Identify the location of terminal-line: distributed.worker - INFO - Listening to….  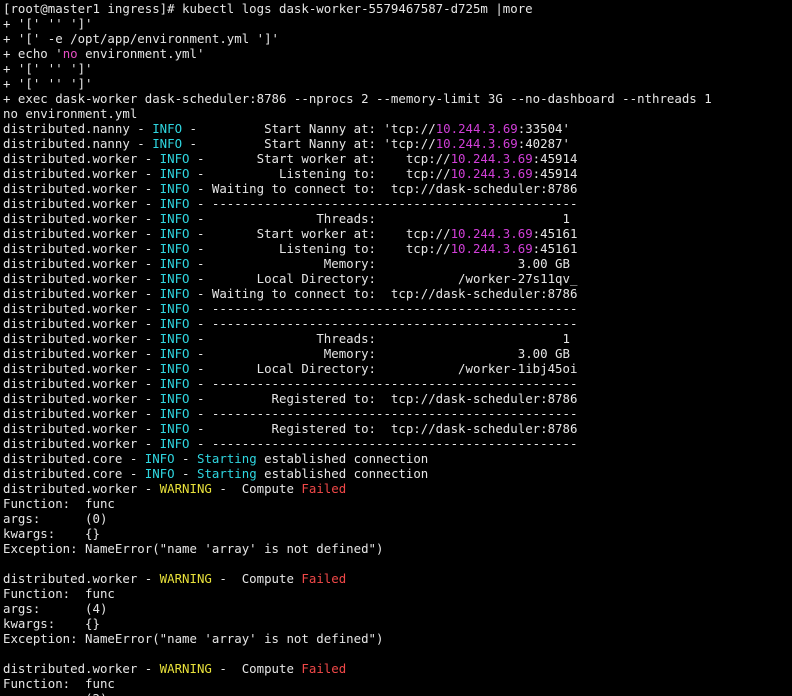
(397, 248).